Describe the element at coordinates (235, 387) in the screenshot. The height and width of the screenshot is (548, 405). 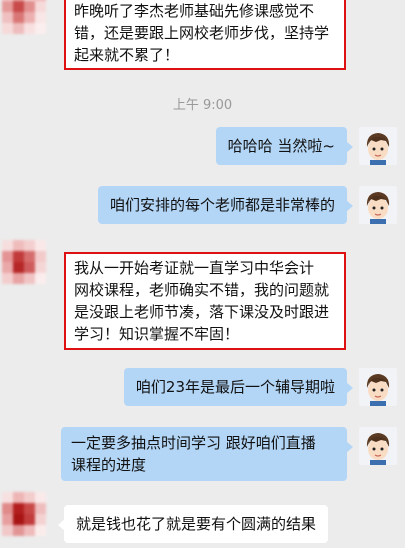
I see `message-text: 咱们23年是最后一个辅导期啦` at that location.